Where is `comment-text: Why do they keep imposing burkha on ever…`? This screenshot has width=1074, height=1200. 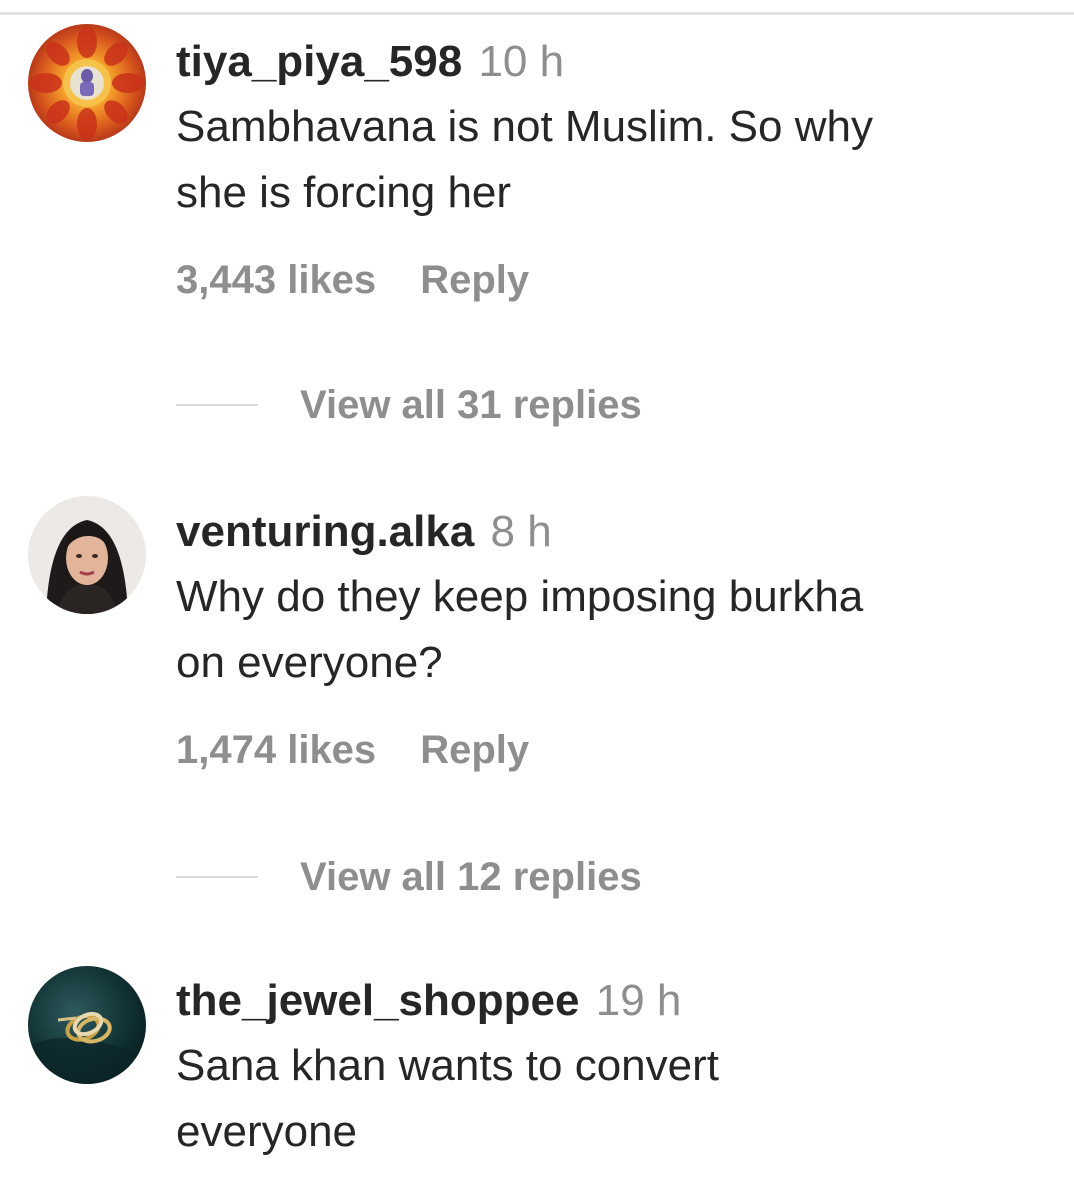
comment-text: Why do they keep imposing burkha on ever… is located at coordinates (616, 630).